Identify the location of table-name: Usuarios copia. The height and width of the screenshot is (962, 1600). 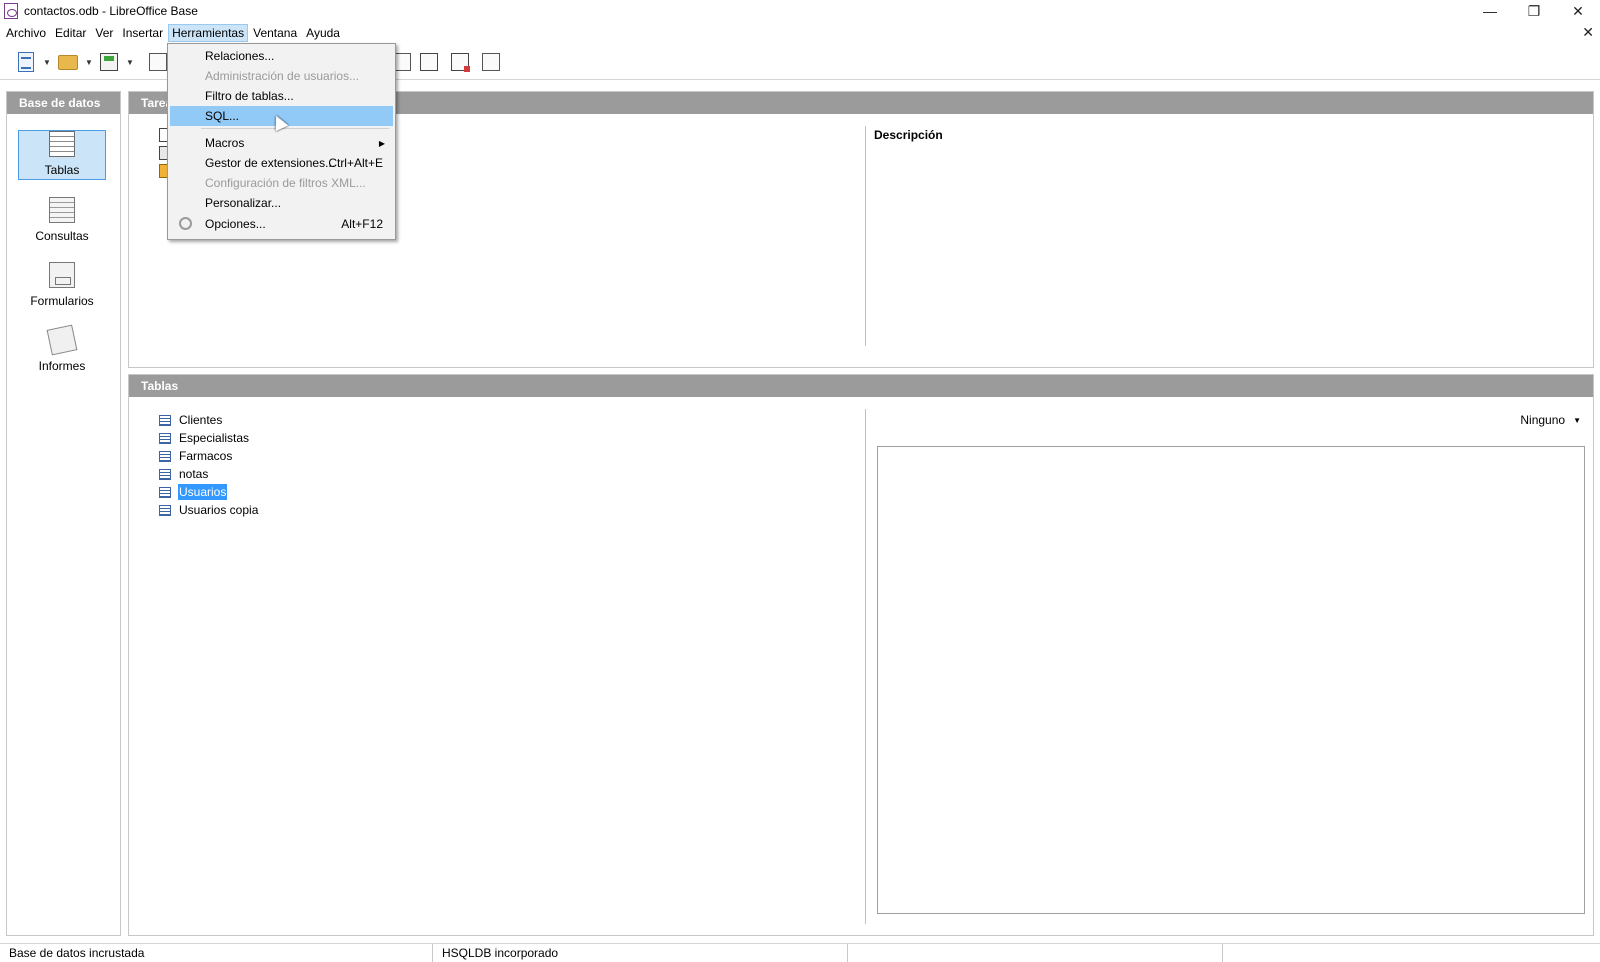
(219, 510).